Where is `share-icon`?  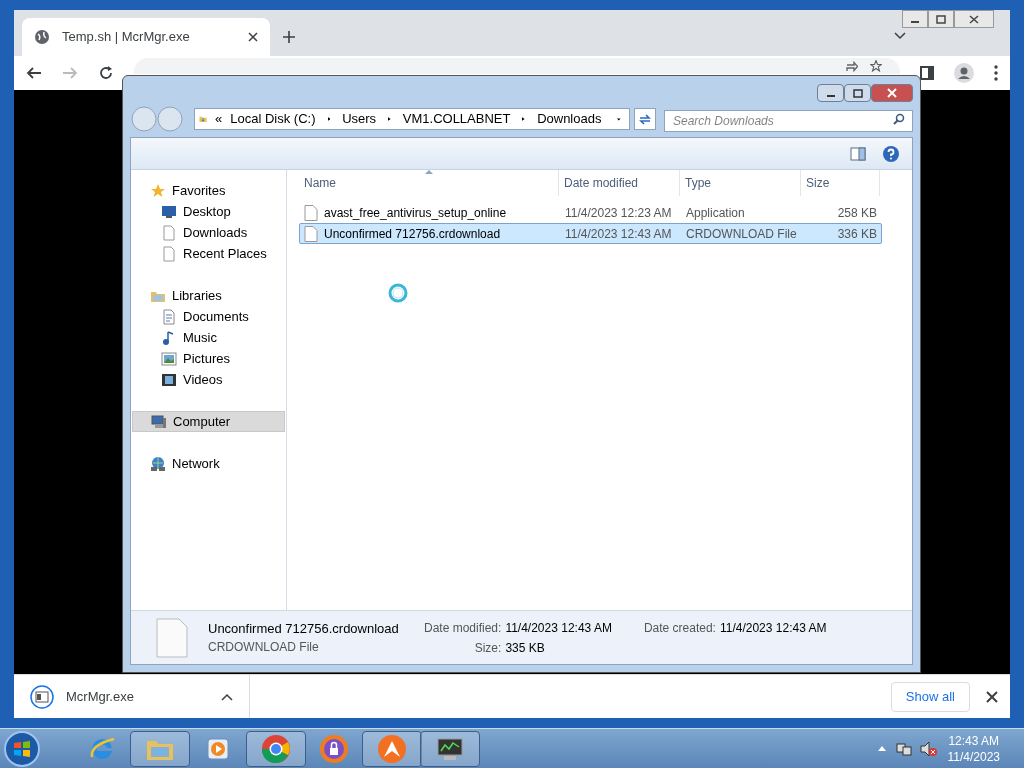 share-icon is located at coordinates (852, 66).